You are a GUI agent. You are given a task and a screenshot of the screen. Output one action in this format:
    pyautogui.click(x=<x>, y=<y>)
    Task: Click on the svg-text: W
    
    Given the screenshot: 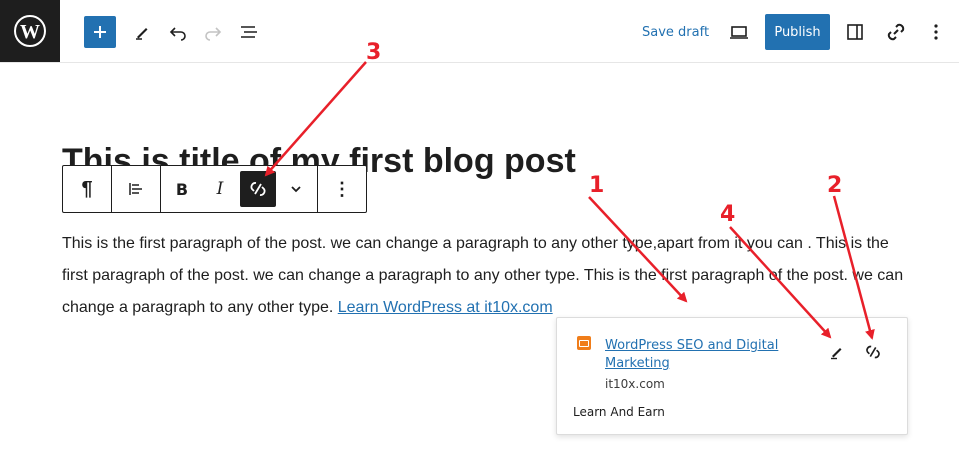 What is the action you would take?
    pyautogui.click(x=30, y=32)
    